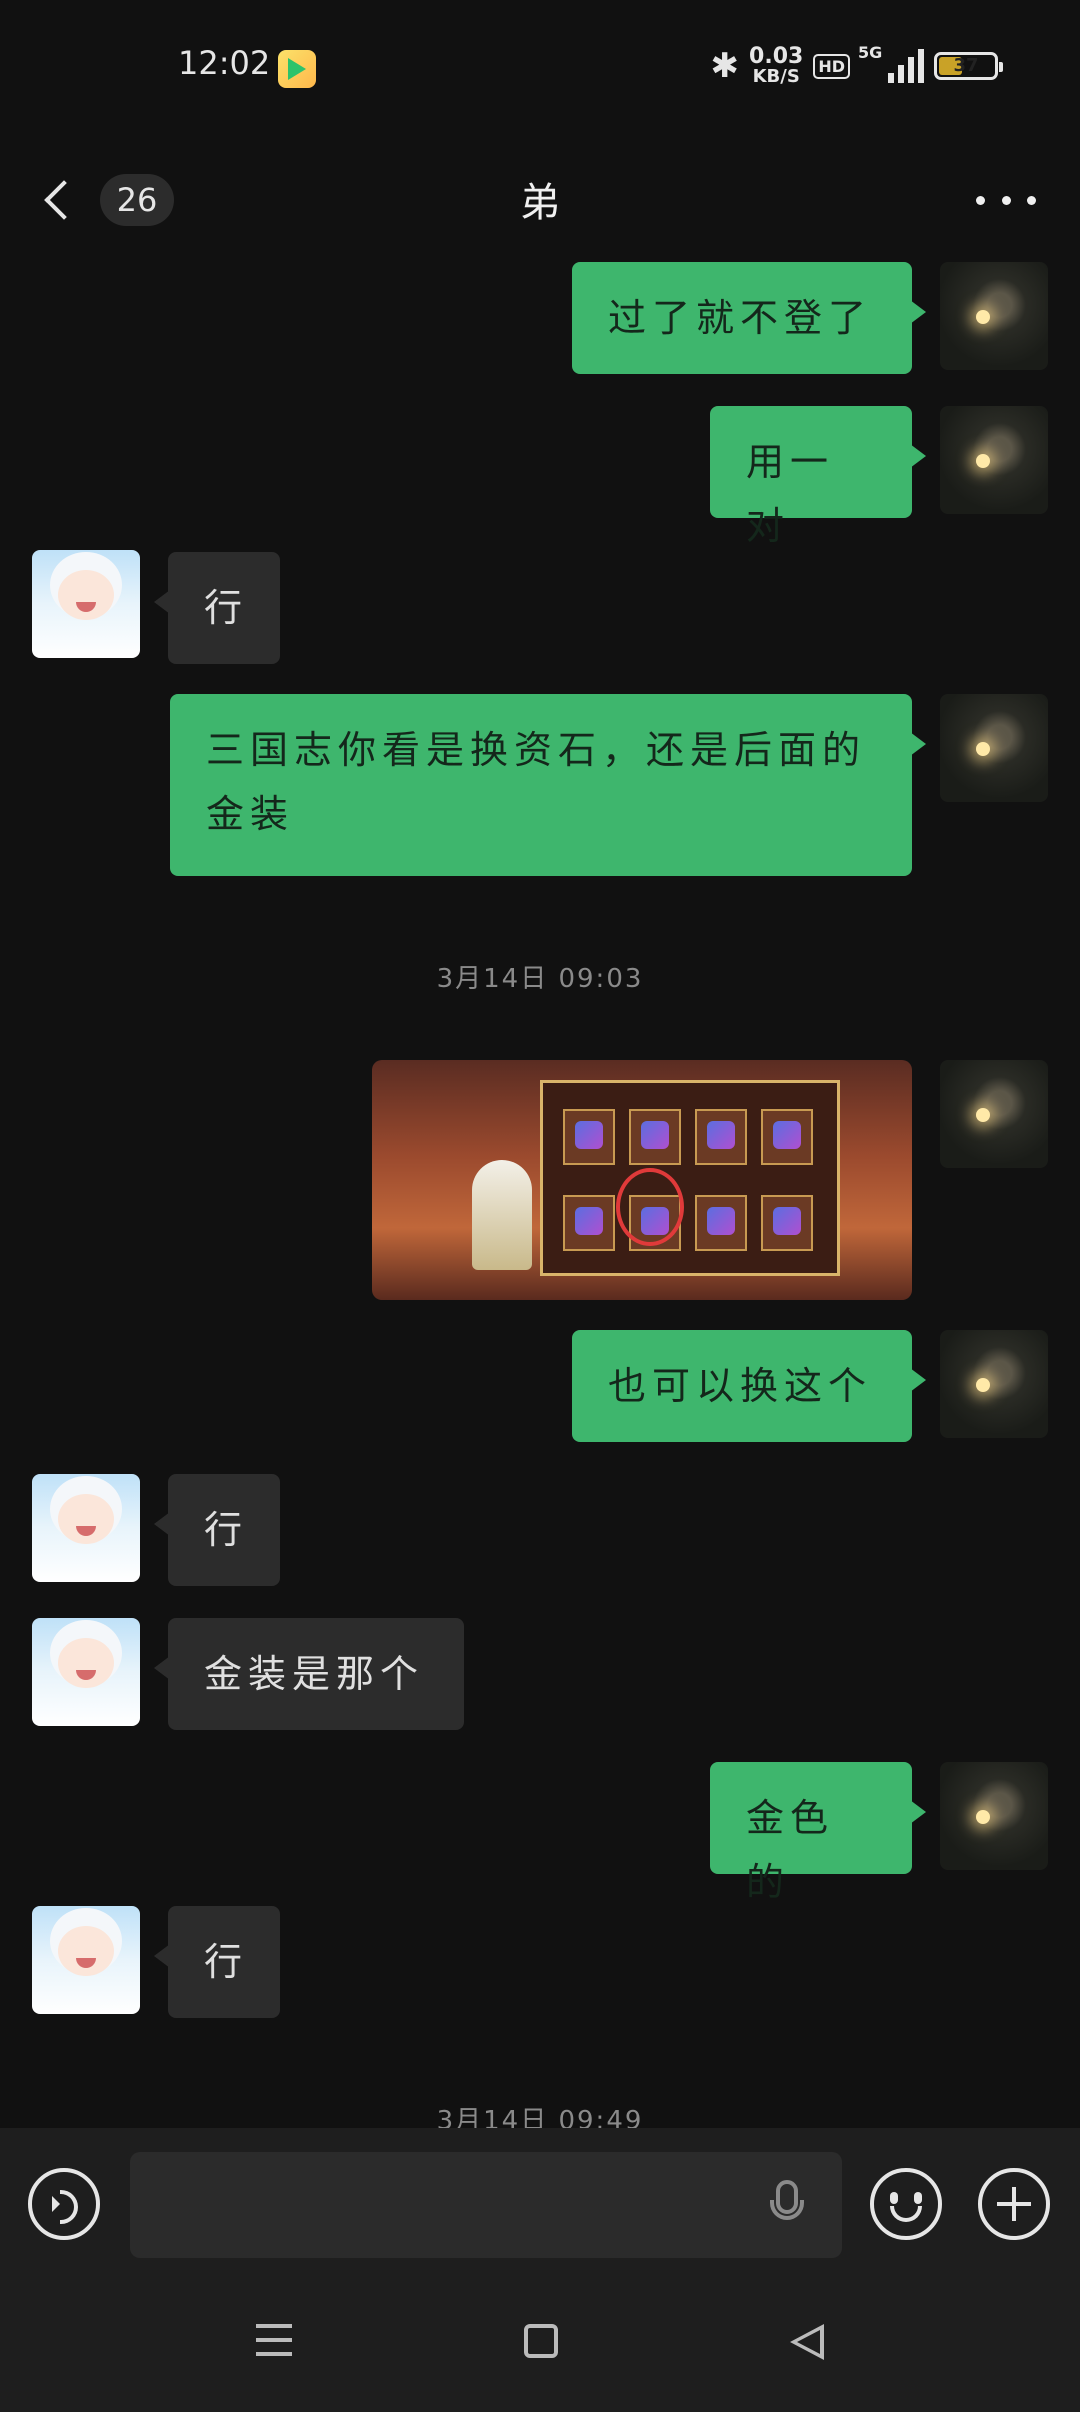  What do you see at coordinates (486, 2205) in the screenshot?
I see `message-input` at bounding box center [486, 2205].